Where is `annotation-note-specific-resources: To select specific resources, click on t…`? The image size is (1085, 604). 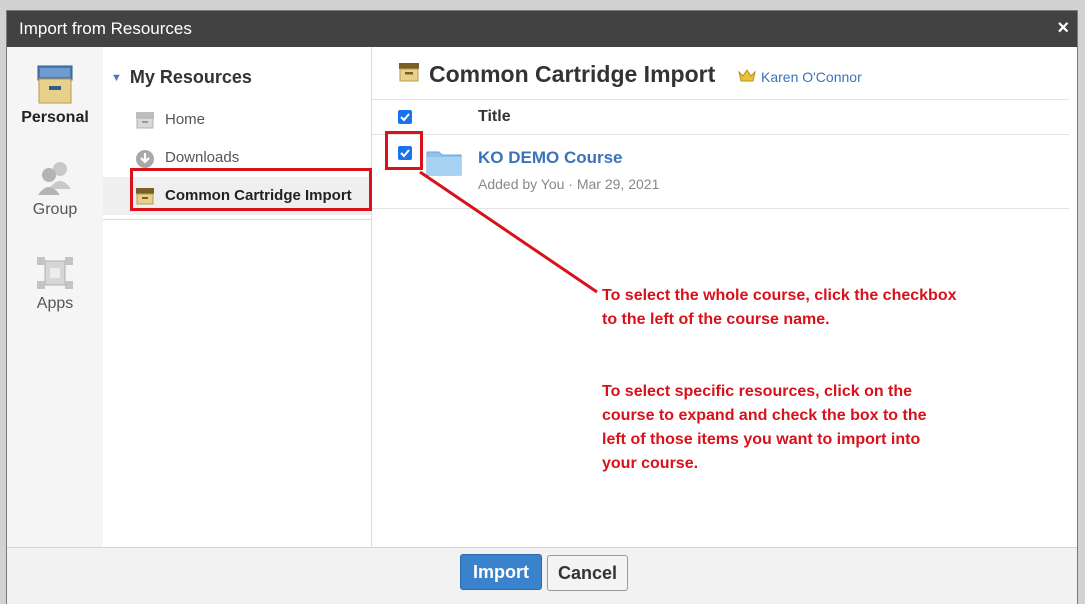 annotation-note-specific-resources: To select specific resources, click on t… is located at coordinates (764, 427).